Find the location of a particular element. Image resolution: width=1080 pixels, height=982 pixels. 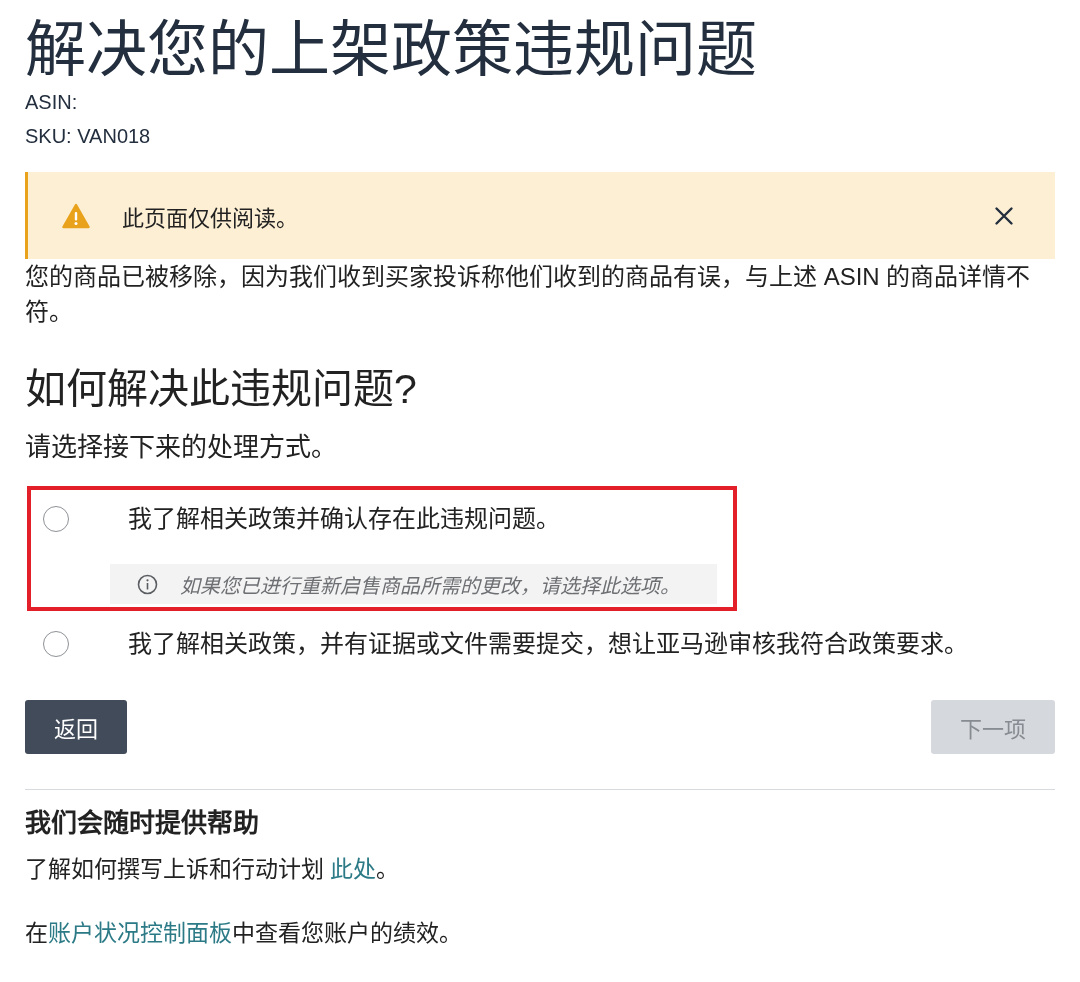

prompt-text: 请选择接下来的处理方式。 is located at coordinates (181, 447).